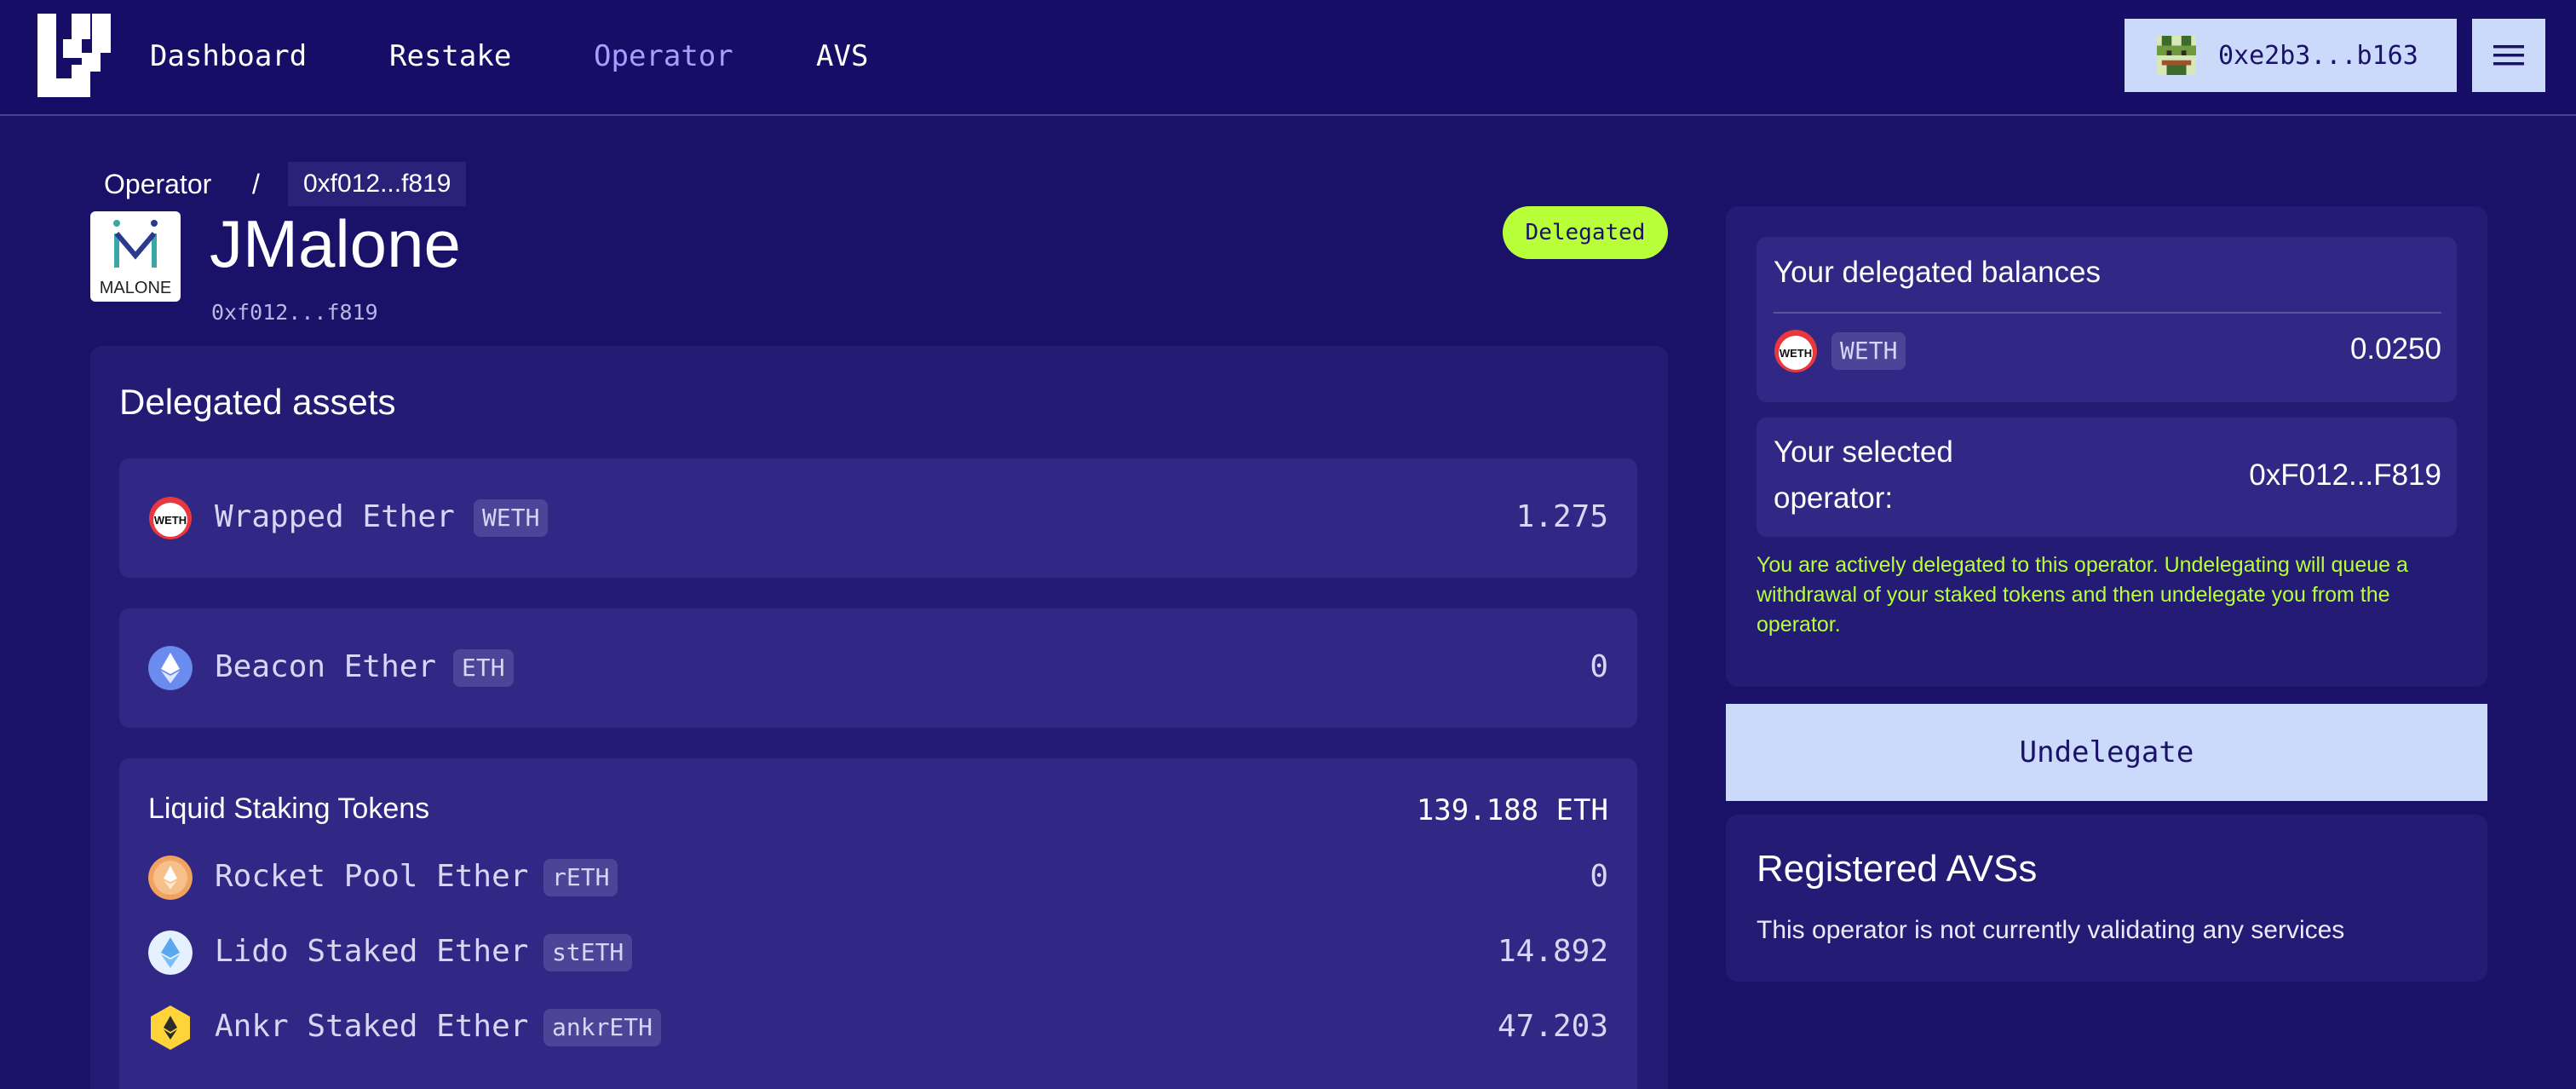  What do you see at coordinates (1599, 876) in the screenshot?
I see `lst-amount: 0` at bounding box center [1599, 876].